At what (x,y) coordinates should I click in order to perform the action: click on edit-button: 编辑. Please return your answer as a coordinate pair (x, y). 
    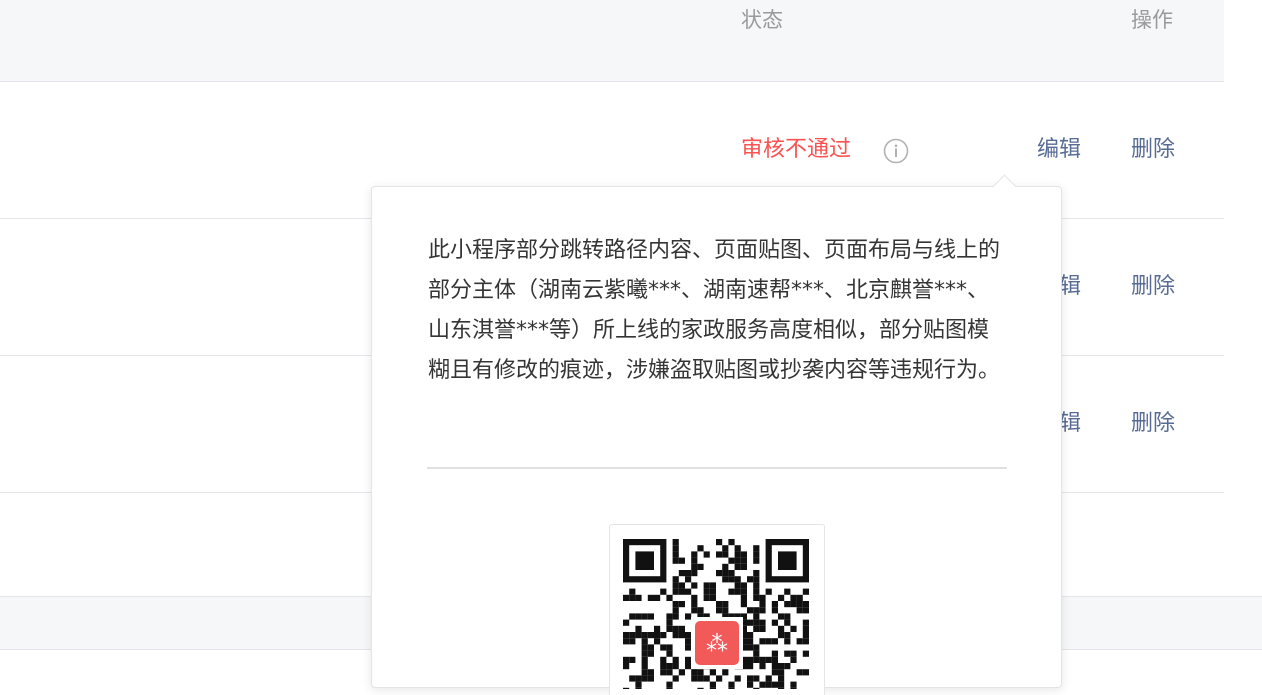
    Looking at the image, I should click on (1059, 150).